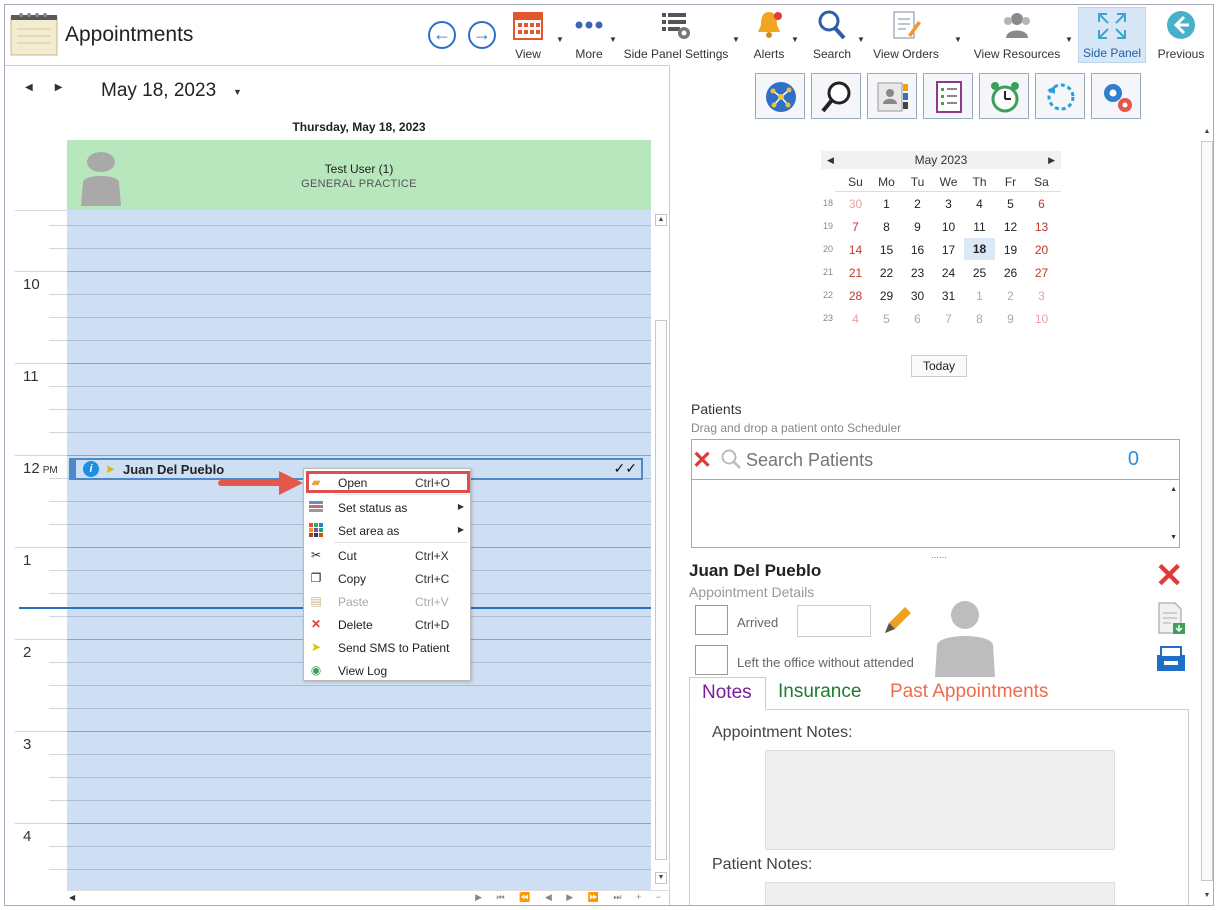  I want to click on side-panel-settings-button: Side Panel Settings, so click(676, 35).